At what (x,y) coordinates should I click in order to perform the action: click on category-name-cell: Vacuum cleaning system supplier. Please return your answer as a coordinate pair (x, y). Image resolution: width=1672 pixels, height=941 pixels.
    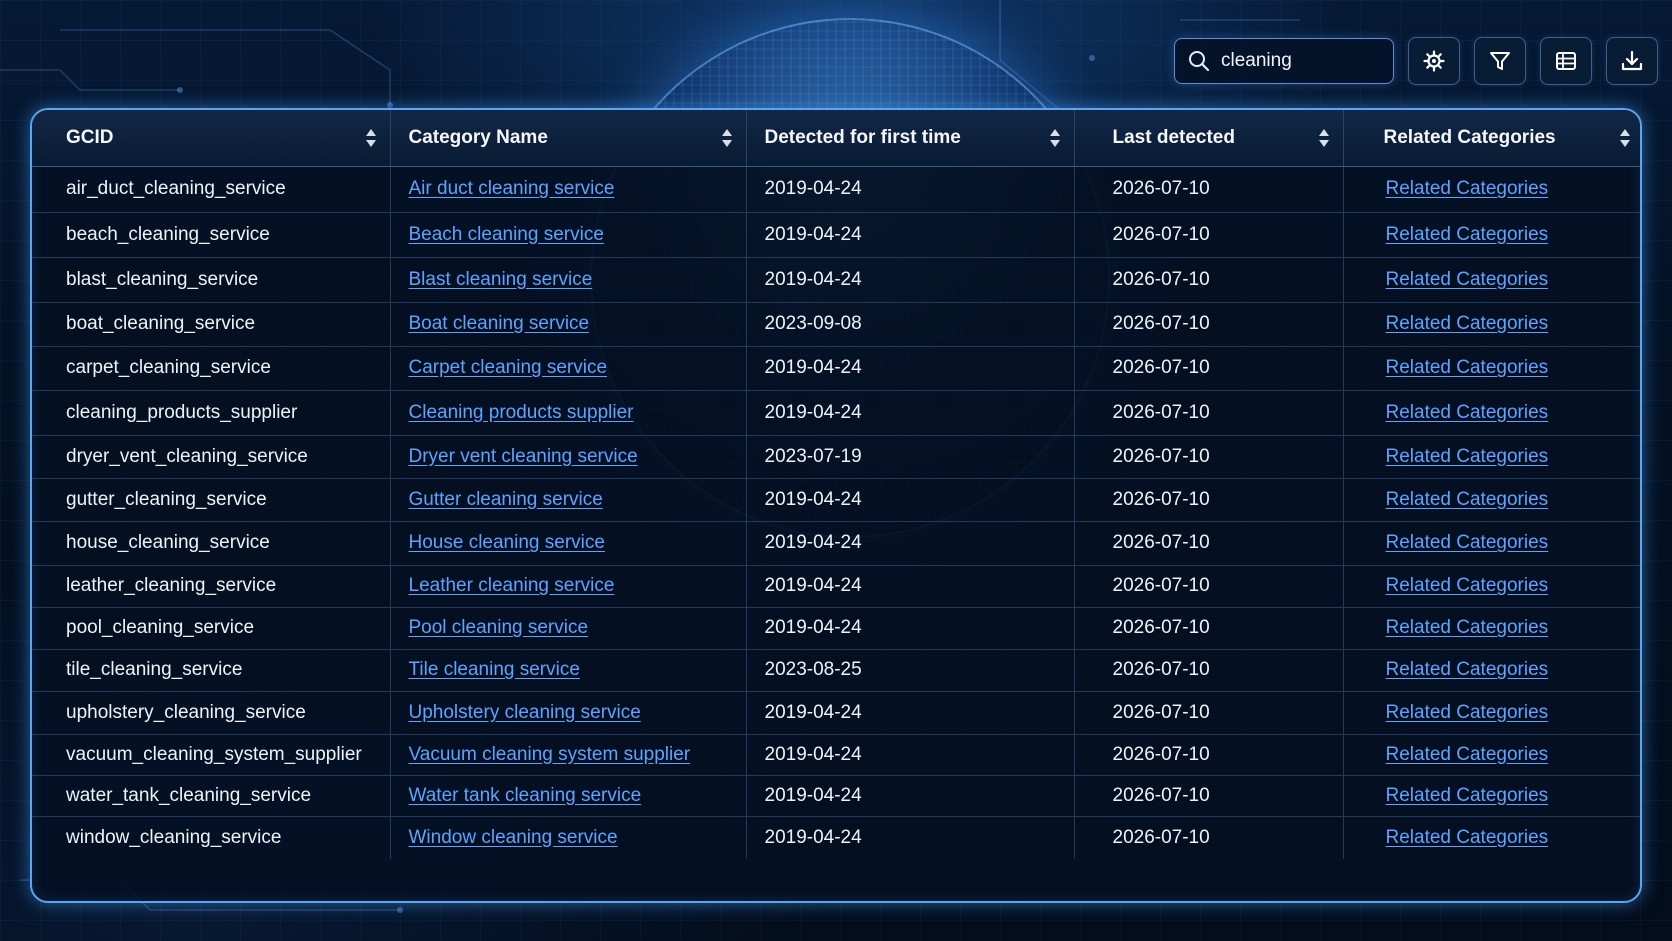
    Looking at the image, I should click on (568, 755).